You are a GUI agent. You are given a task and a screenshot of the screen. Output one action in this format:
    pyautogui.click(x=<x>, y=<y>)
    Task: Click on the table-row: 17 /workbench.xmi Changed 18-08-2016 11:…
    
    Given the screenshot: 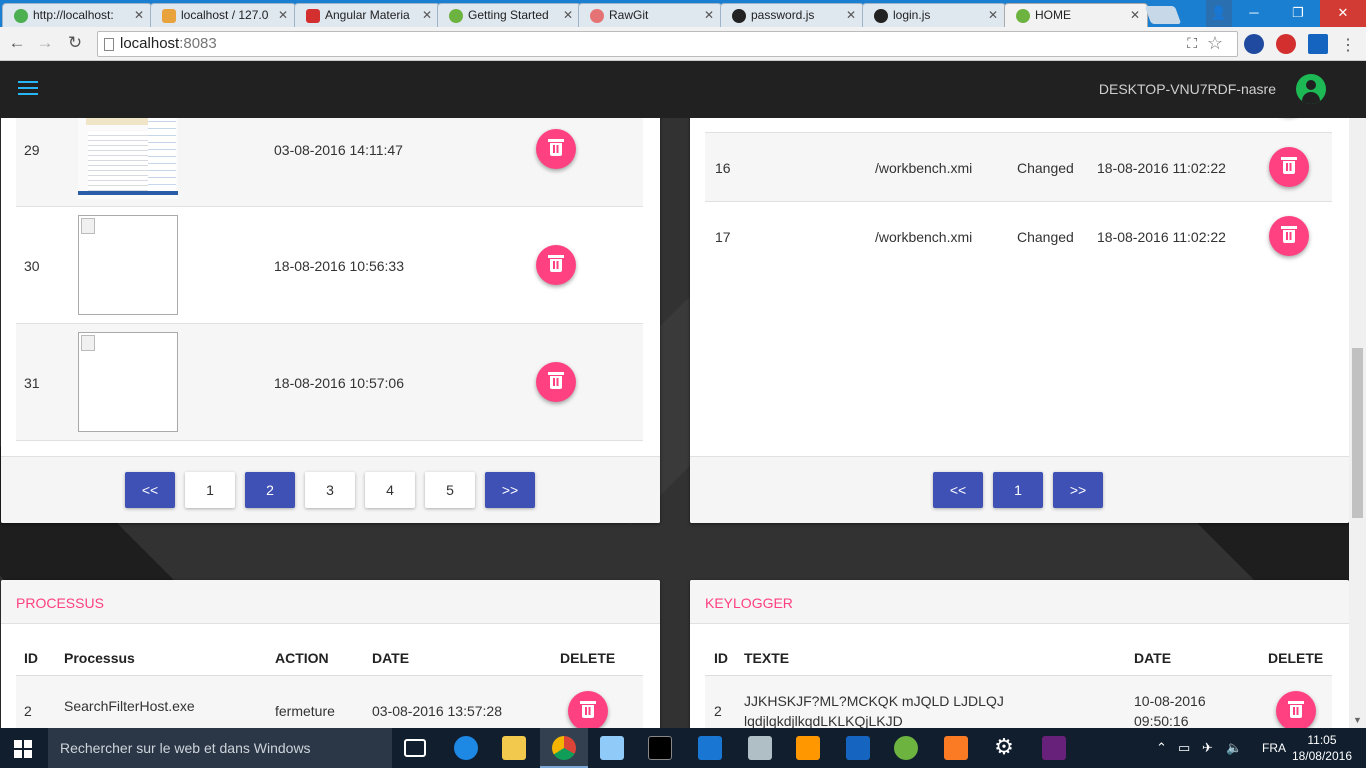 What is the action you would take?
    pyautogui.click(x=1018, y=236)
    